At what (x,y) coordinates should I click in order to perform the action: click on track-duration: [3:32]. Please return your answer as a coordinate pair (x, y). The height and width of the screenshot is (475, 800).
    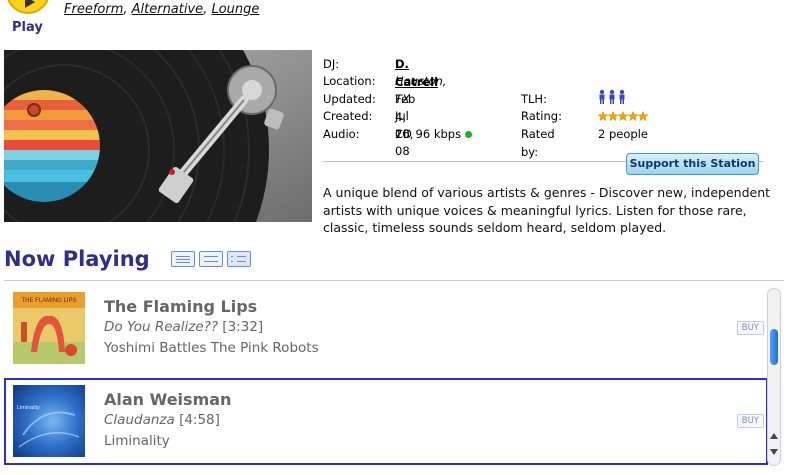
    Looking at the image, I should click on (243, 327).